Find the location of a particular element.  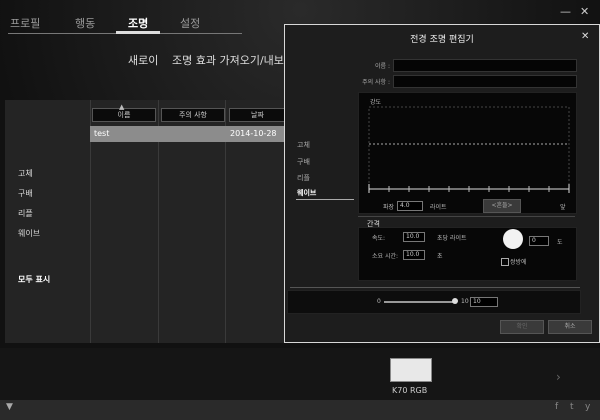

type-gradient: 구배 is located at coordinates (303, 162).